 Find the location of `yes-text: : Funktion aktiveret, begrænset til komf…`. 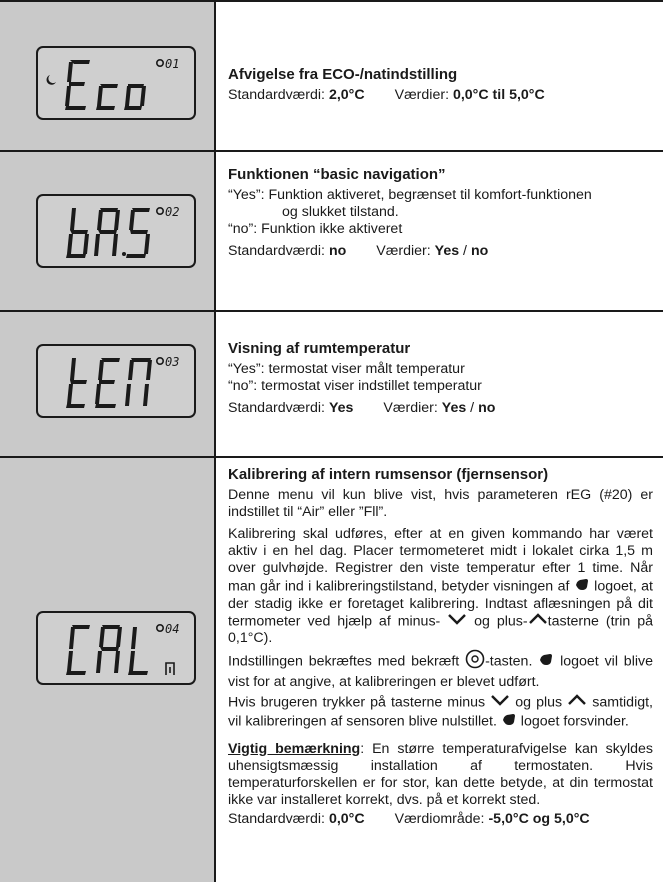

yes-text: : Funktion aktiveret, begrænset til komf… is located at coordinates (426, 195).